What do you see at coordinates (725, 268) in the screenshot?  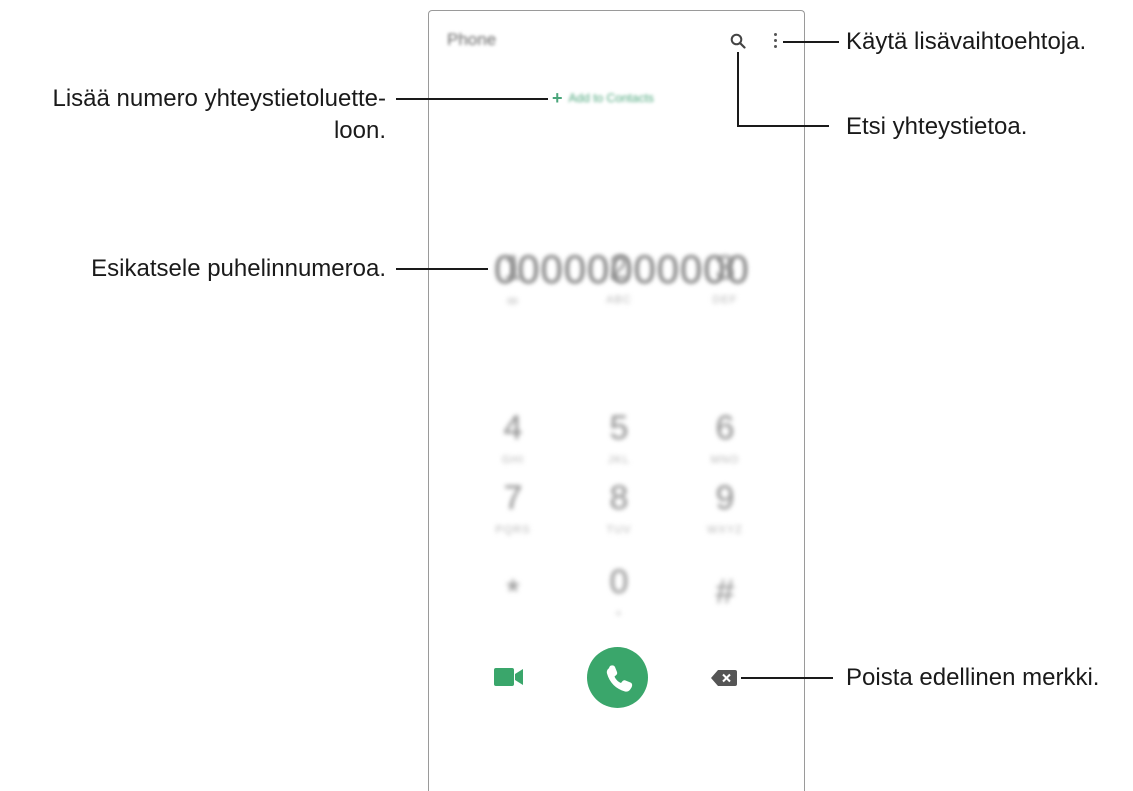 I see `key-digit: 3` at bounding box center [725, 268].